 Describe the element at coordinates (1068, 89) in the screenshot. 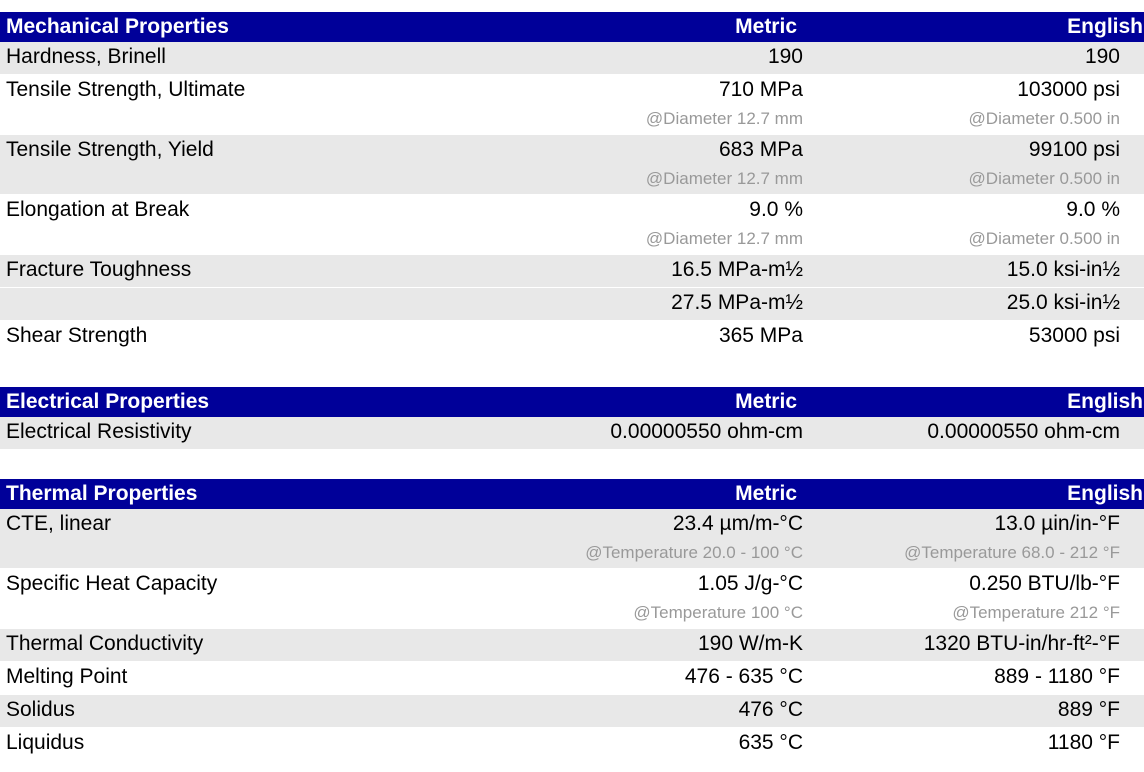

I see `english-value: 103000 psi` at that location.